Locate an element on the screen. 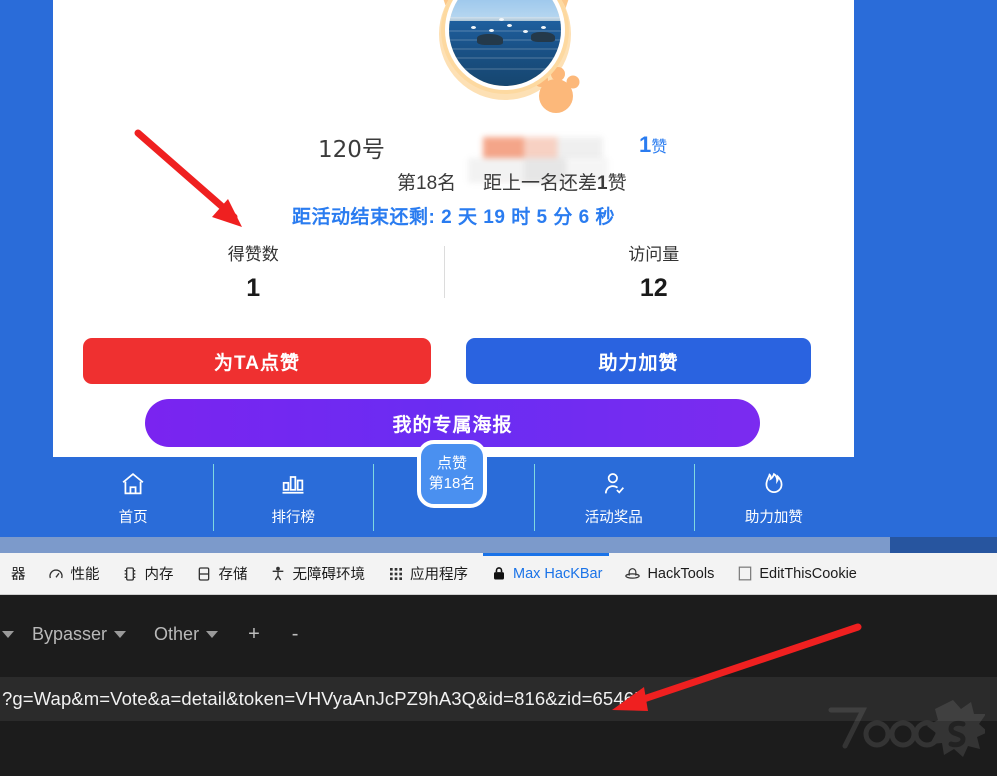 This screenshot has height=776, width=997. countdown-text: 距活动结束还剩: 2 天 19 时 5 分 6 秒 is located at coordinates (453, 217).